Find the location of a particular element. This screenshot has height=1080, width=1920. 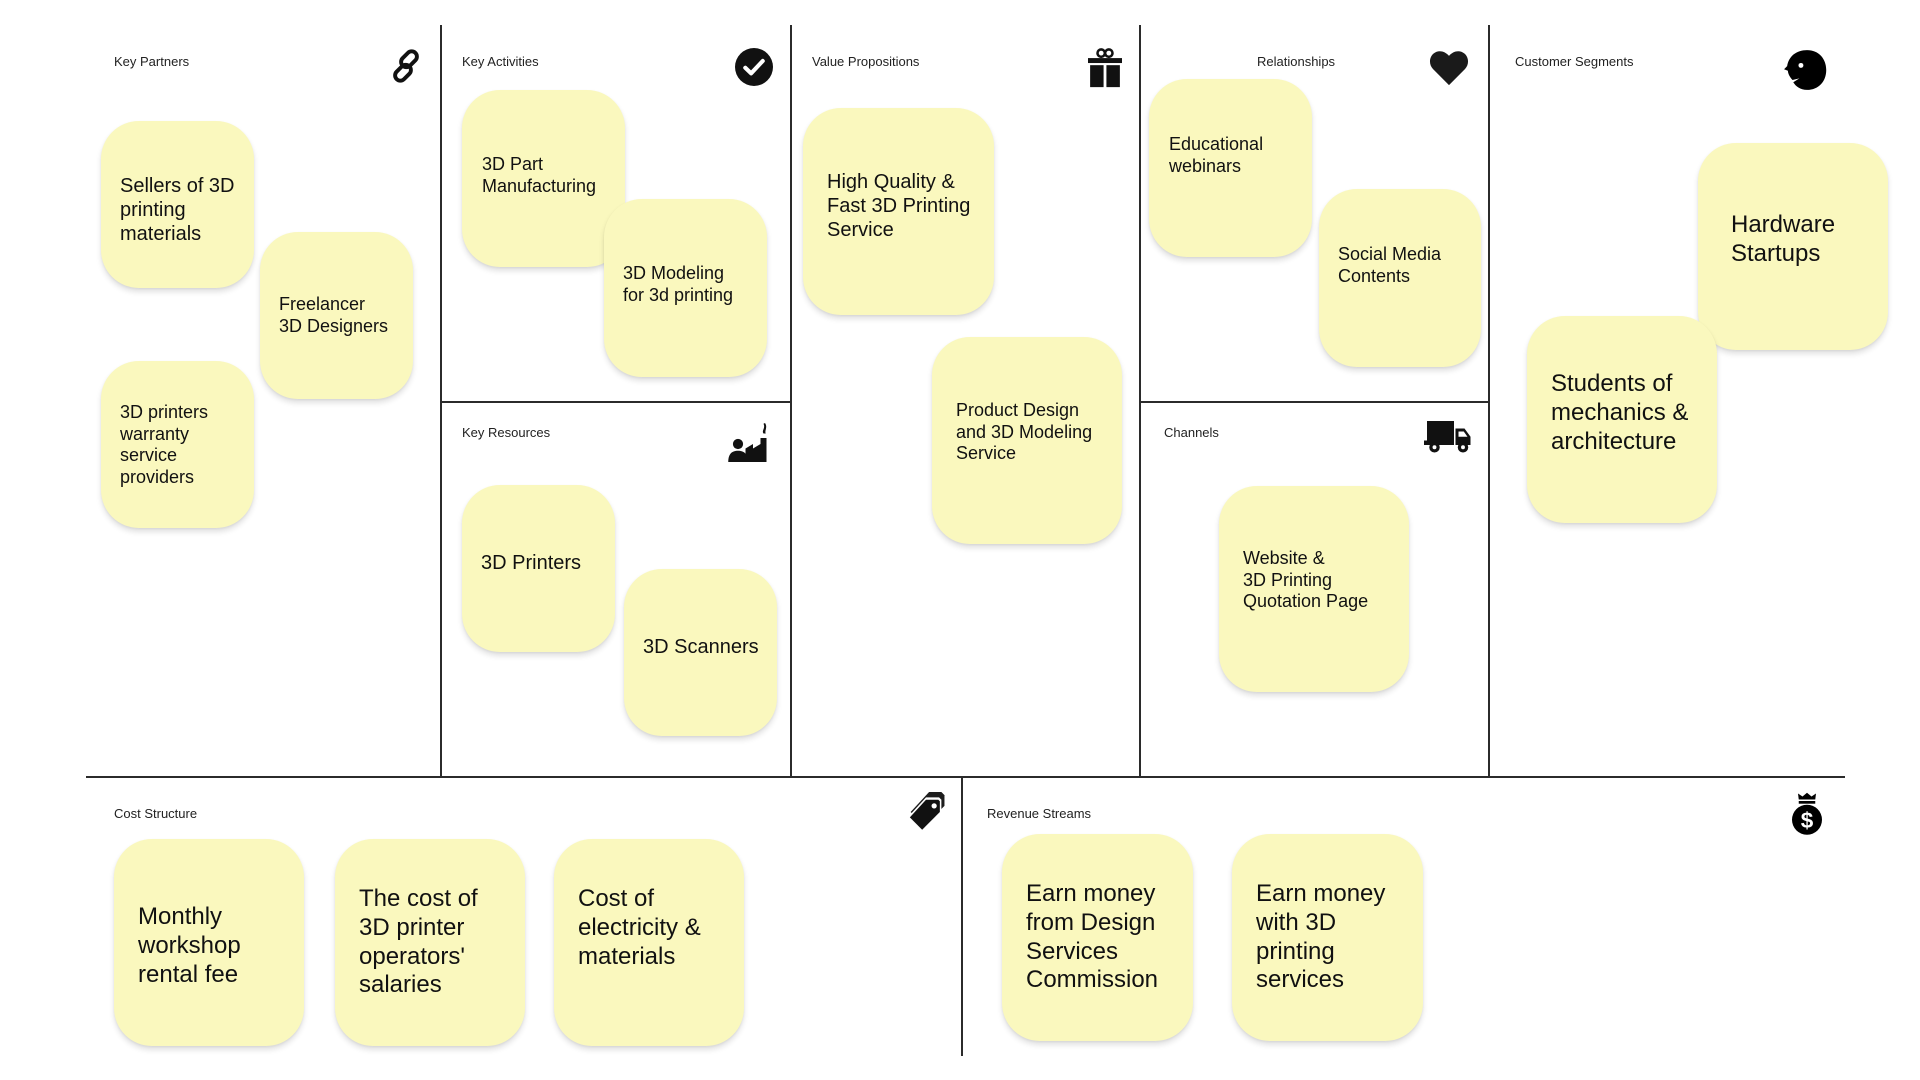

check-circle-icon is located at coordinates (754, 67).